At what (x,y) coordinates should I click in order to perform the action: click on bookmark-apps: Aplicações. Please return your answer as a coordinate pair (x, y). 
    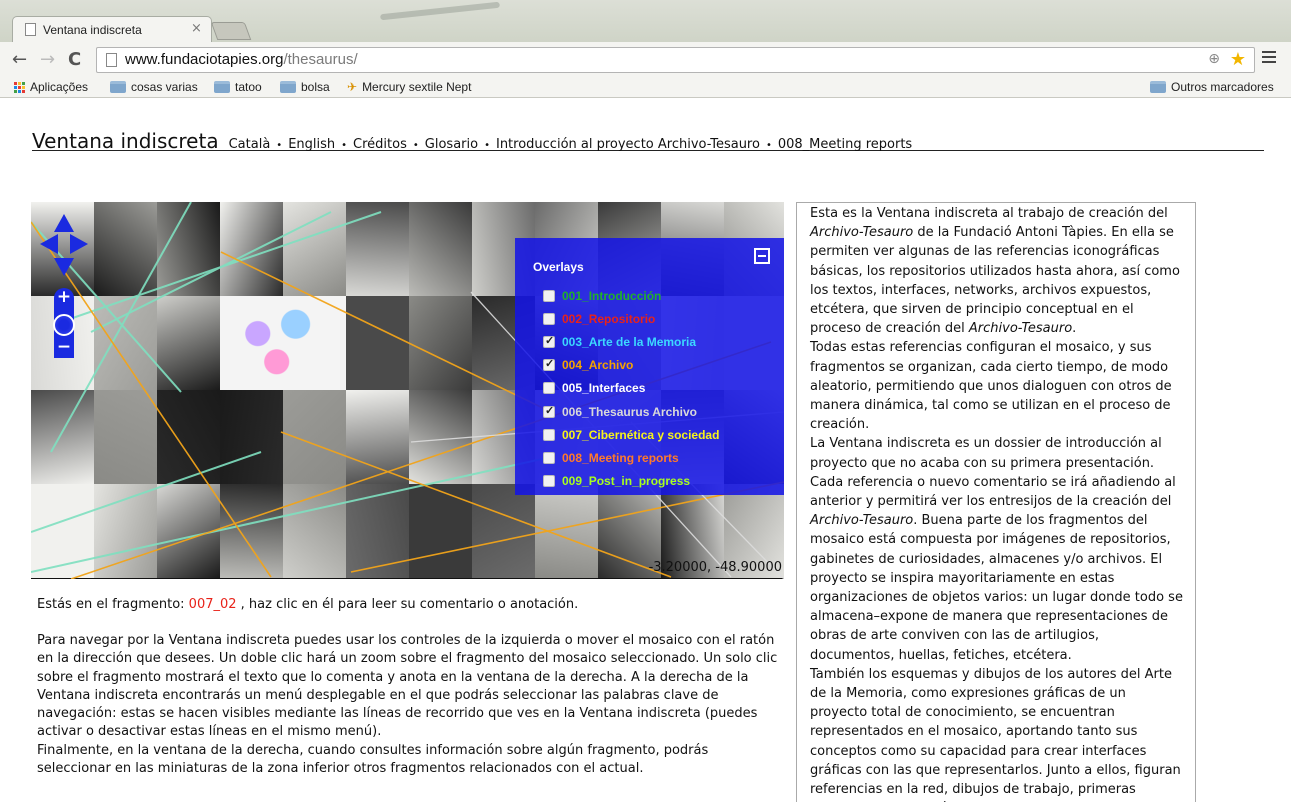
    Looking at the image, I should click on (51, 87).